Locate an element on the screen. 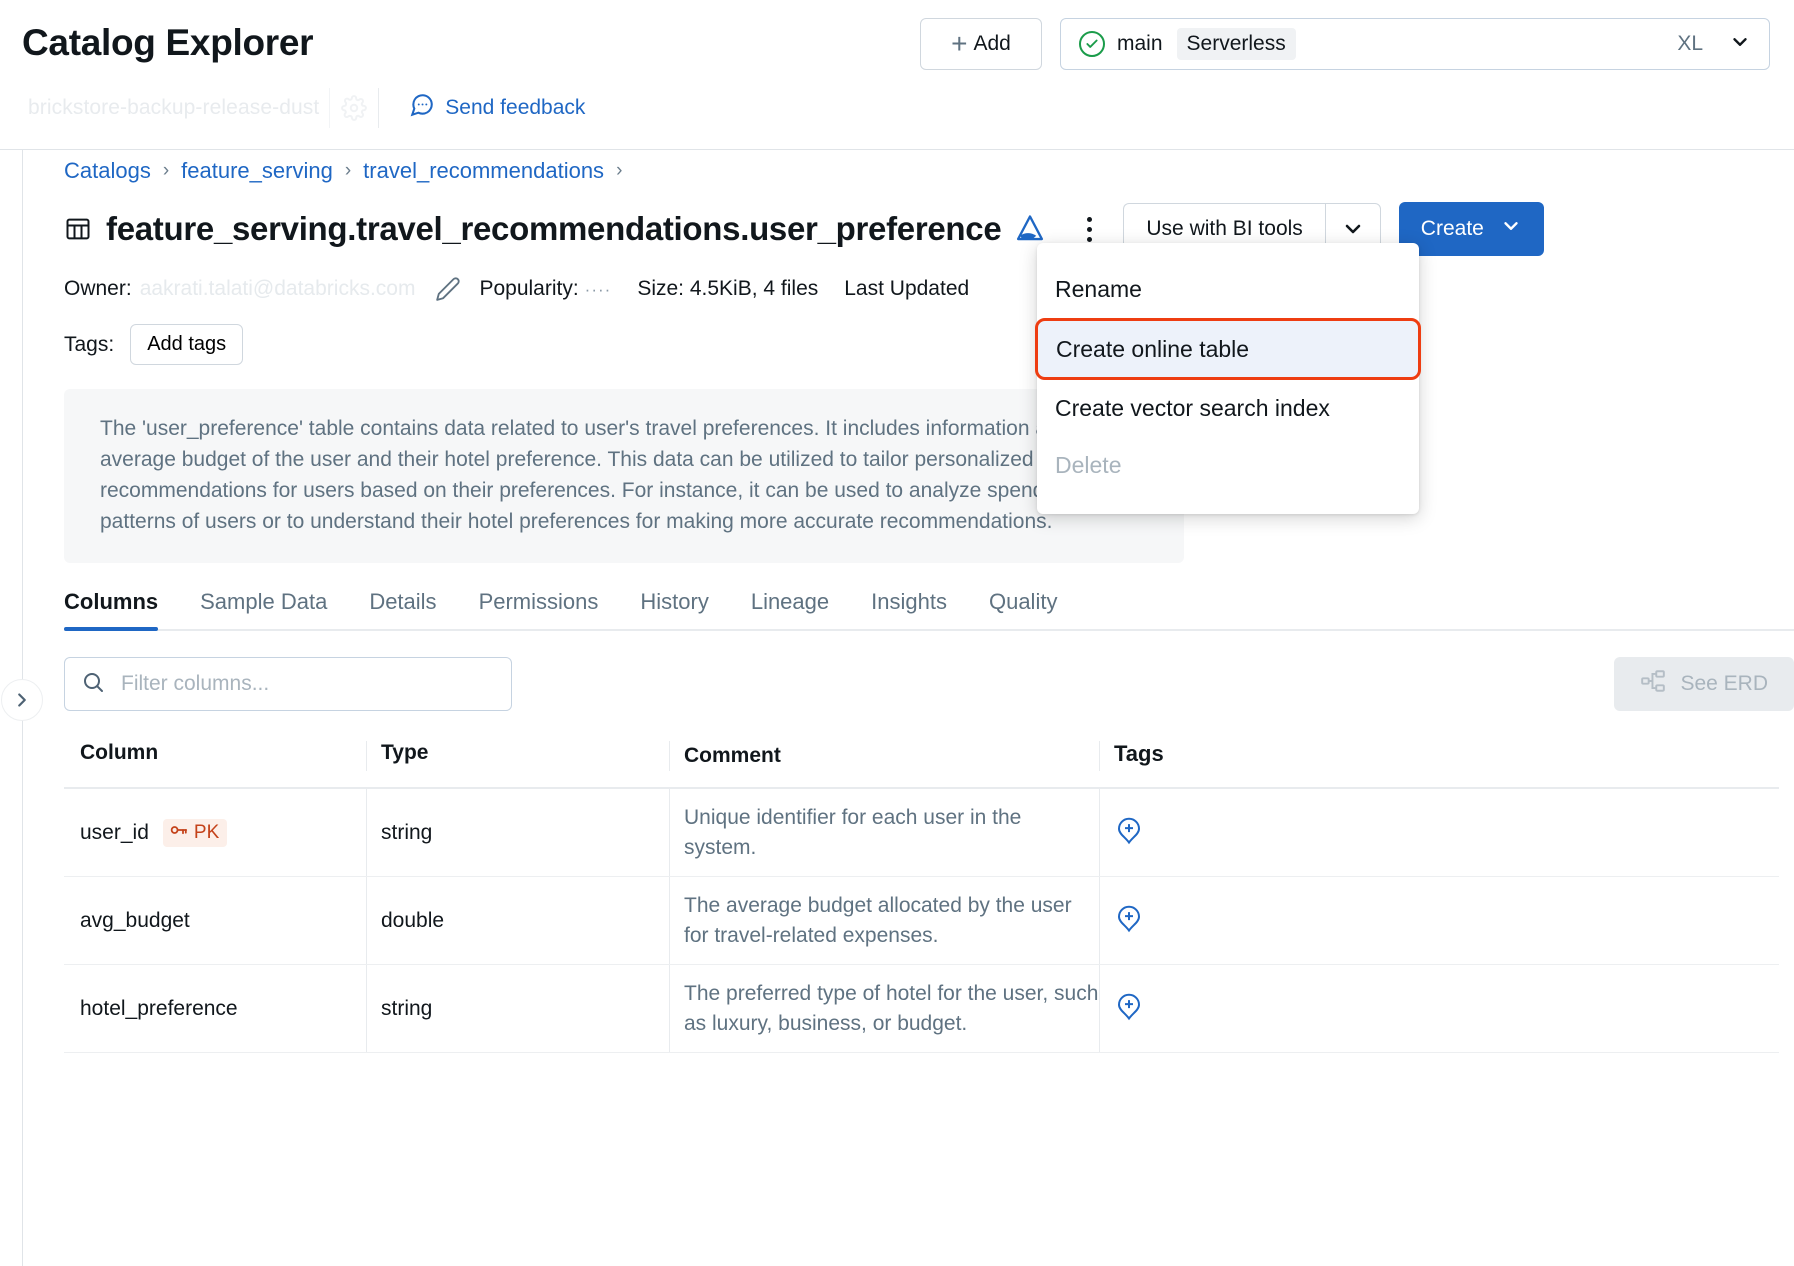 The width and height of the screenshot is (1794, 1266). table-icon is located at coordinates (78, 229).